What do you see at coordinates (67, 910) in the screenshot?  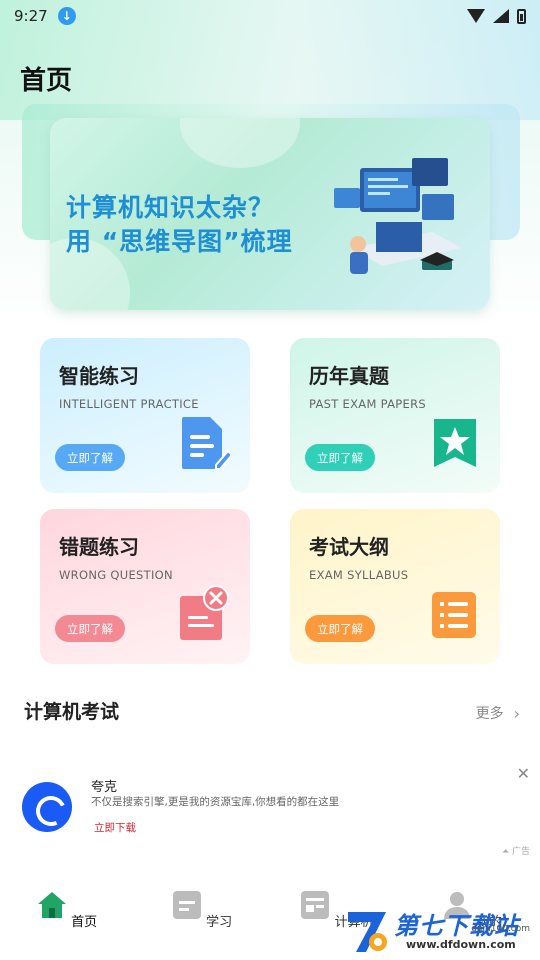 I see `tab-home: 首页` at bounding box center [67, 910].